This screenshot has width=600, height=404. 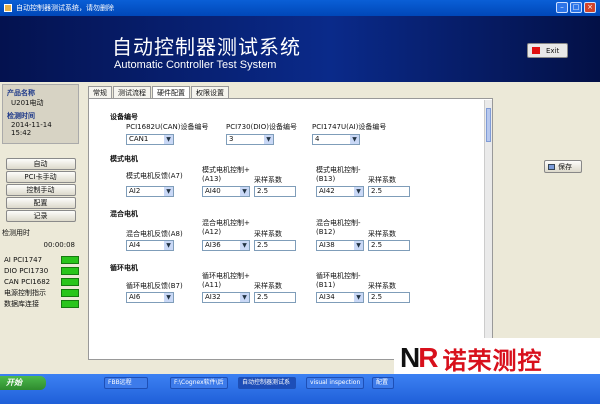 What do you see at coordinates (250, 139) in the screenshot?
I see `dio-device-select: 3 ▼` at bounding box center [250, 139].